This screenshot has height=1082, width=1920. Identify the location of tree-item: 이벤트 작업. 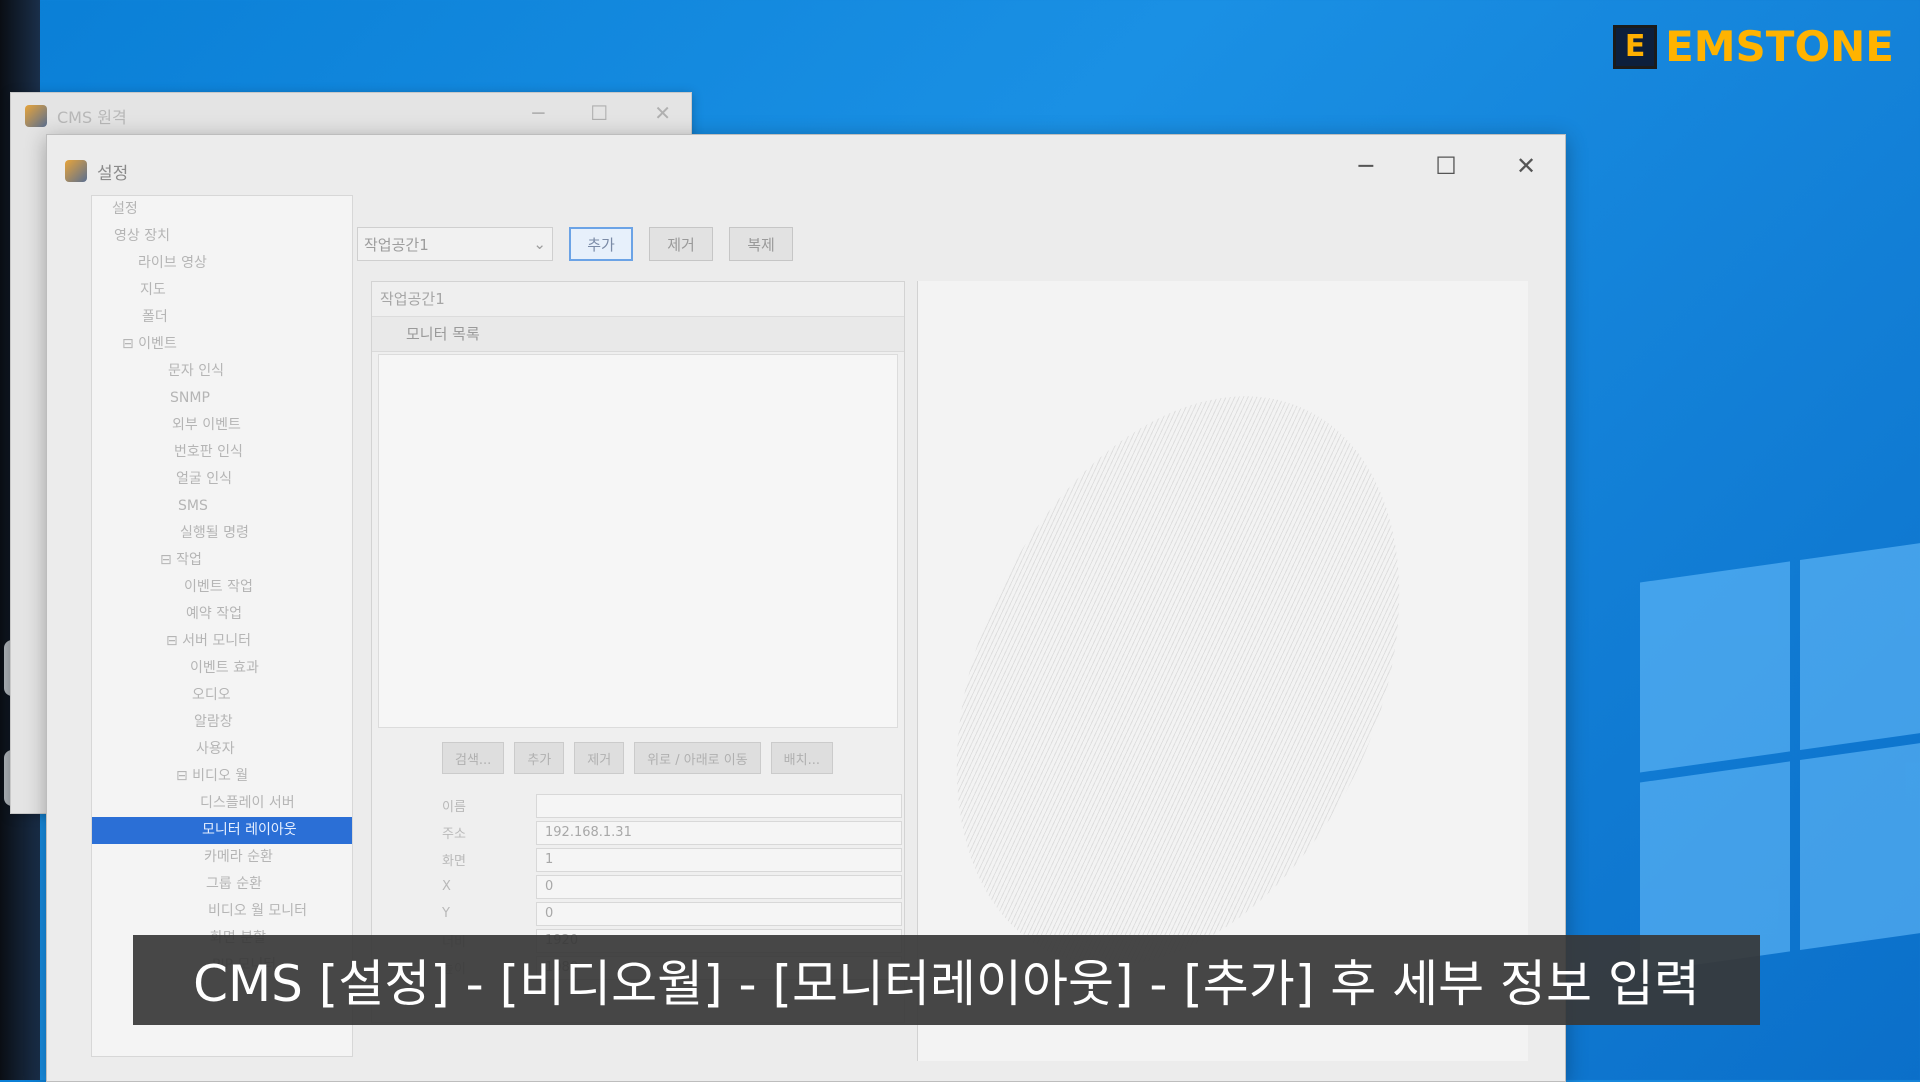
(222, 587).